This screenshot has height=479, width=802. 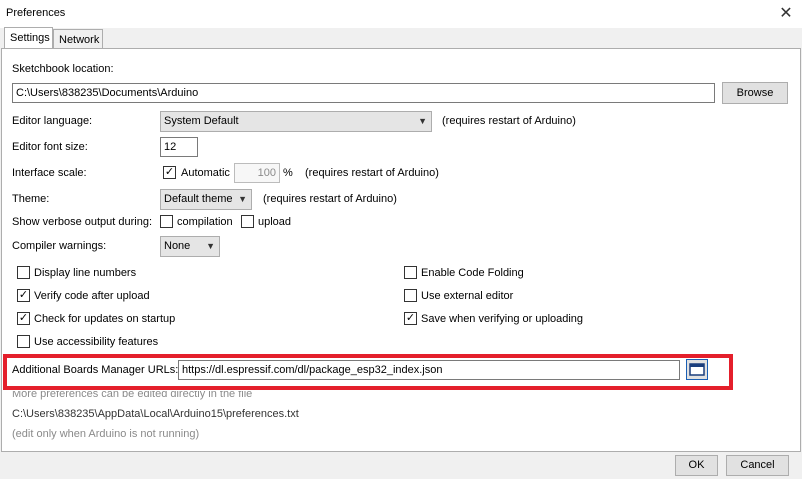 I want to click on display-line-numbers-checkbox, so click(x=23, y=272).